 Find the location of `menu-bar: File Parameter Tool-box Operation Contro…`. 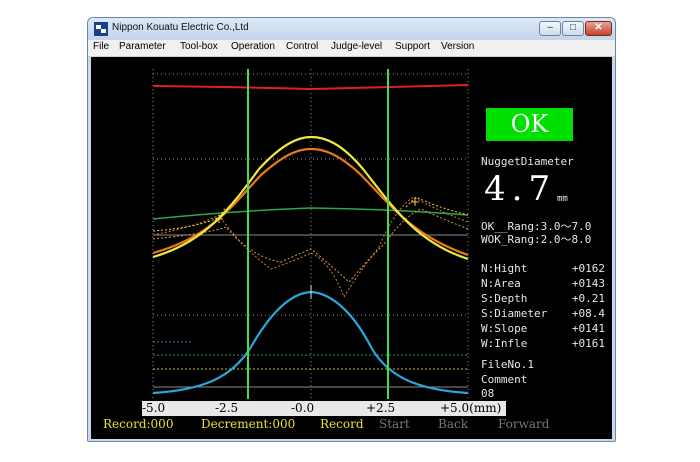

menu-bar: File Parameter Tool-box Operation Contro… is located at coordinates (351, 48).